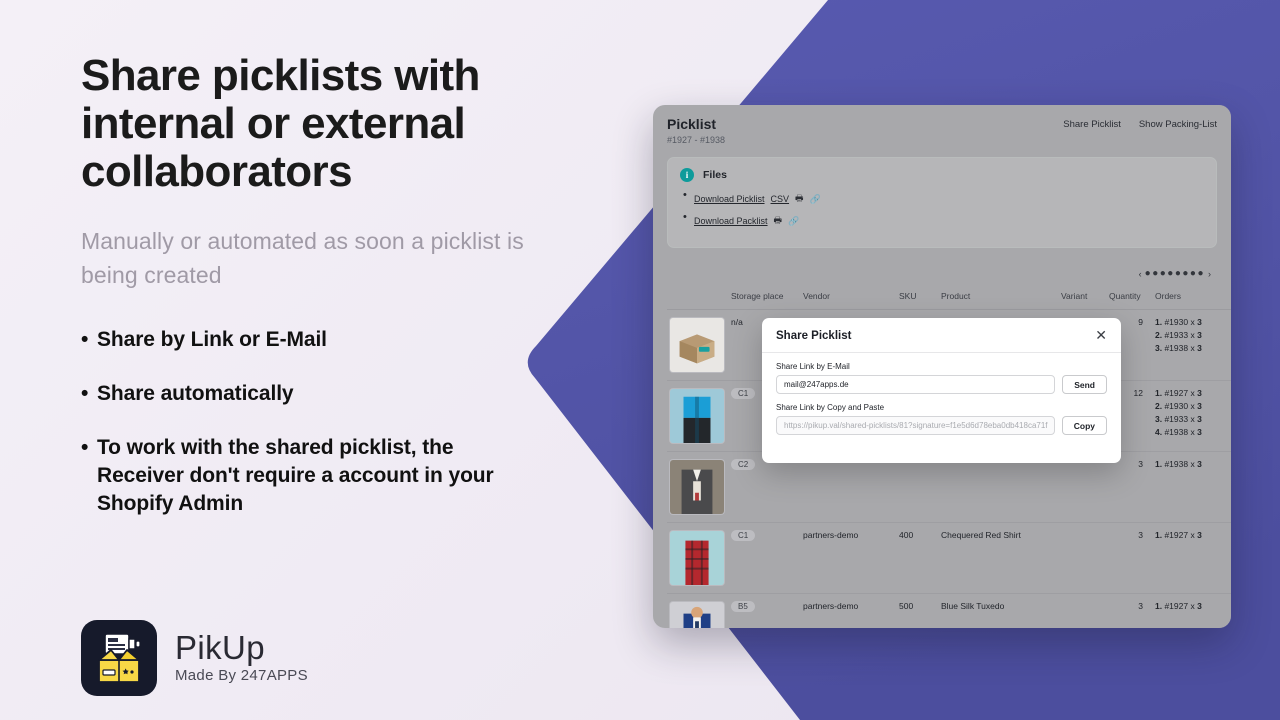 This screenshot has height=720, width=1280. I want to click on pagination-prev-icon: ‹, so click(1140, 274).